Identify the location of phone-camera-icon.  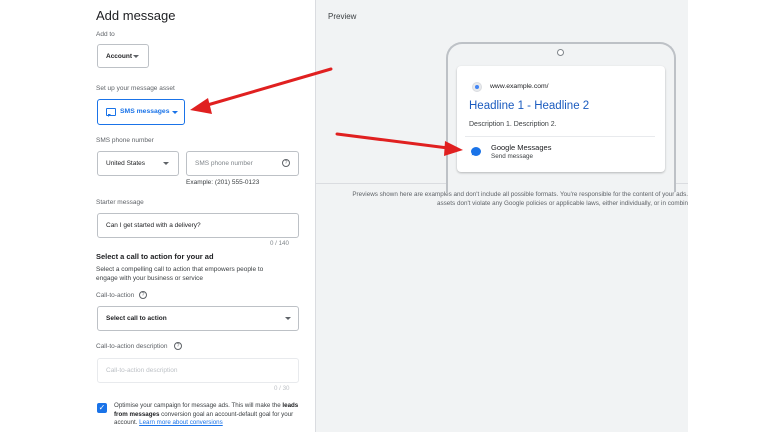
(560, 52).